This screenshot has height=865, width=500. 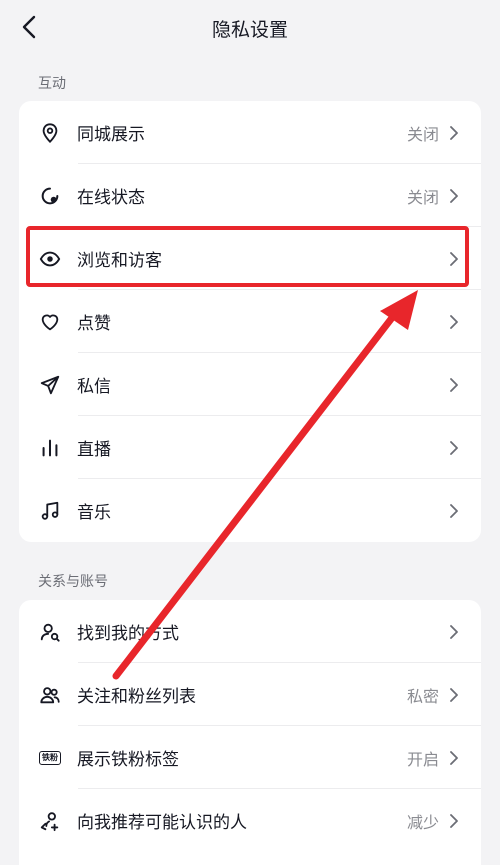 What do you see at coordinates (50, 259) in the screenshot?
I see `eye-icon` at bounding box center [50, 259].